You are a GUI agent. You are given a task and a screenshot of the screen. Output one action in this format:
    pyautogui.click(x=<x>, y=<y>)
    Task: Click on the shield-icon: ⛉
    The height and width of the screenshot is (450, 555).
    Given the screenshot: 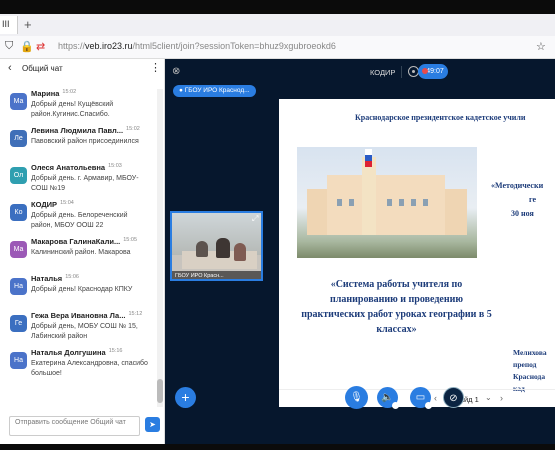 What is the action you would take?
    pyautogui.click(x=9, y=46)
    